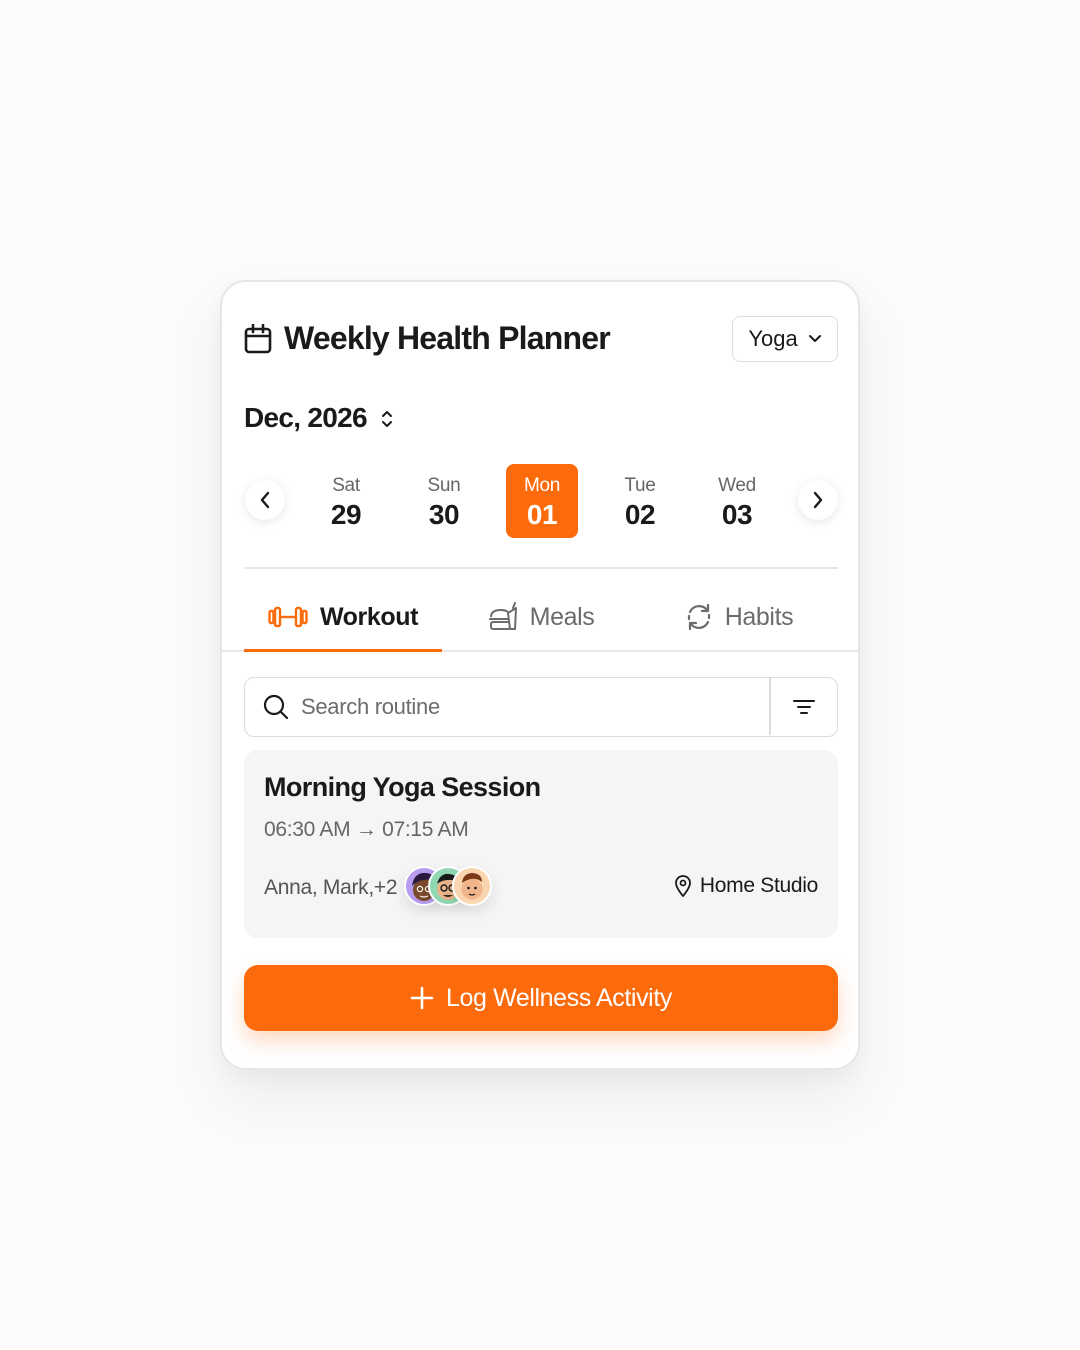 This screenshot has width=1080, height=1350. Describe the element at coordinates (773, 338) in the screenshot. I see `category-dropdown-value: Yoga` at that location.